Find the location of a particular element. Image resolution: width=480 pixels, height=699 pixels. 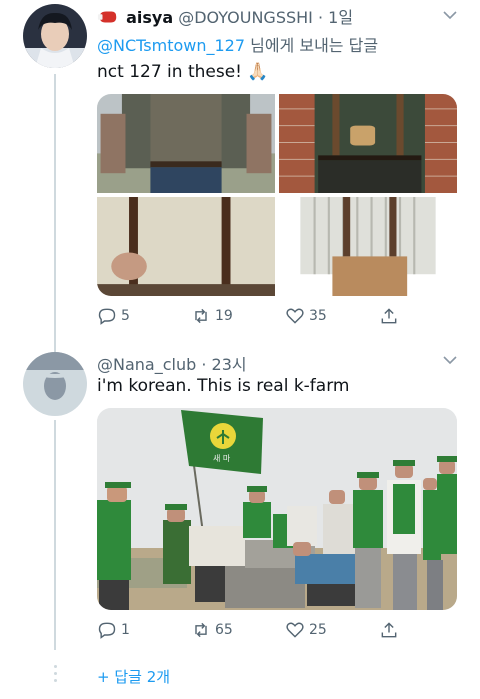

like-button: 25 is located at coordinates (306, 630).